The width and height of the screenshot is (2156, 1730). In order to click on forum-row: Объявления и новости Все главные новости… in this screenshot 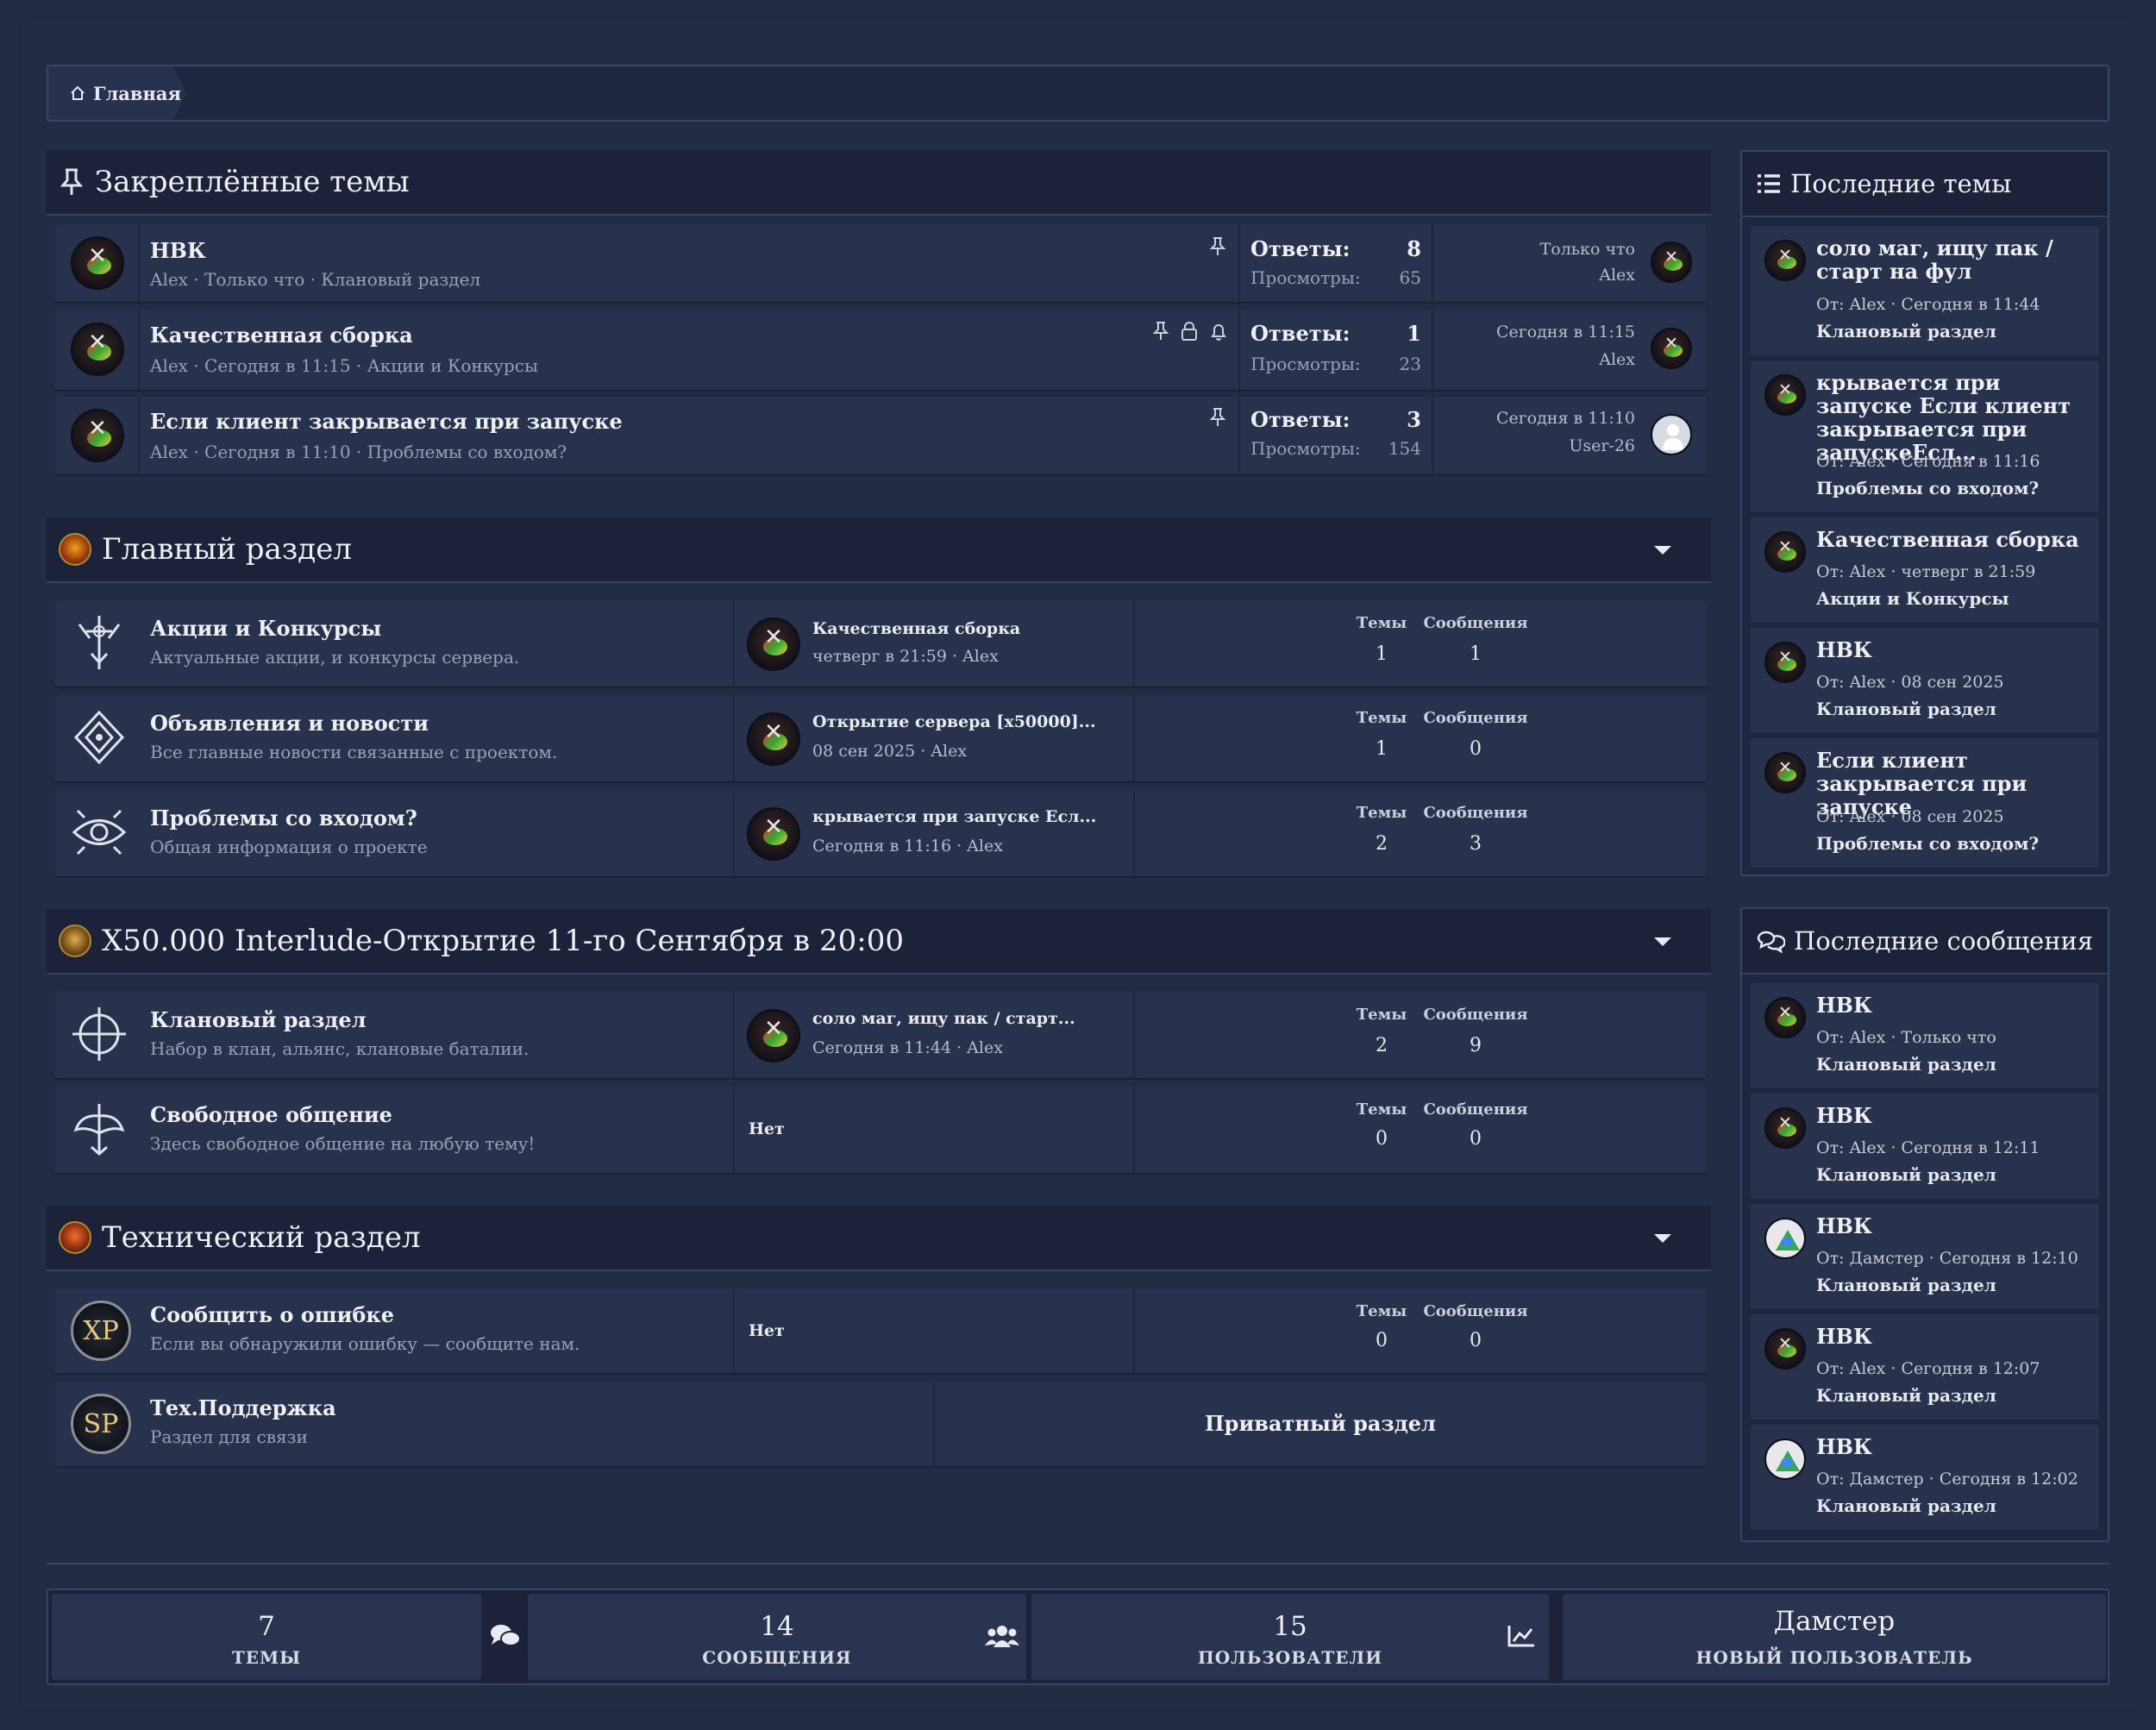, I will do `click(880, 739)`.